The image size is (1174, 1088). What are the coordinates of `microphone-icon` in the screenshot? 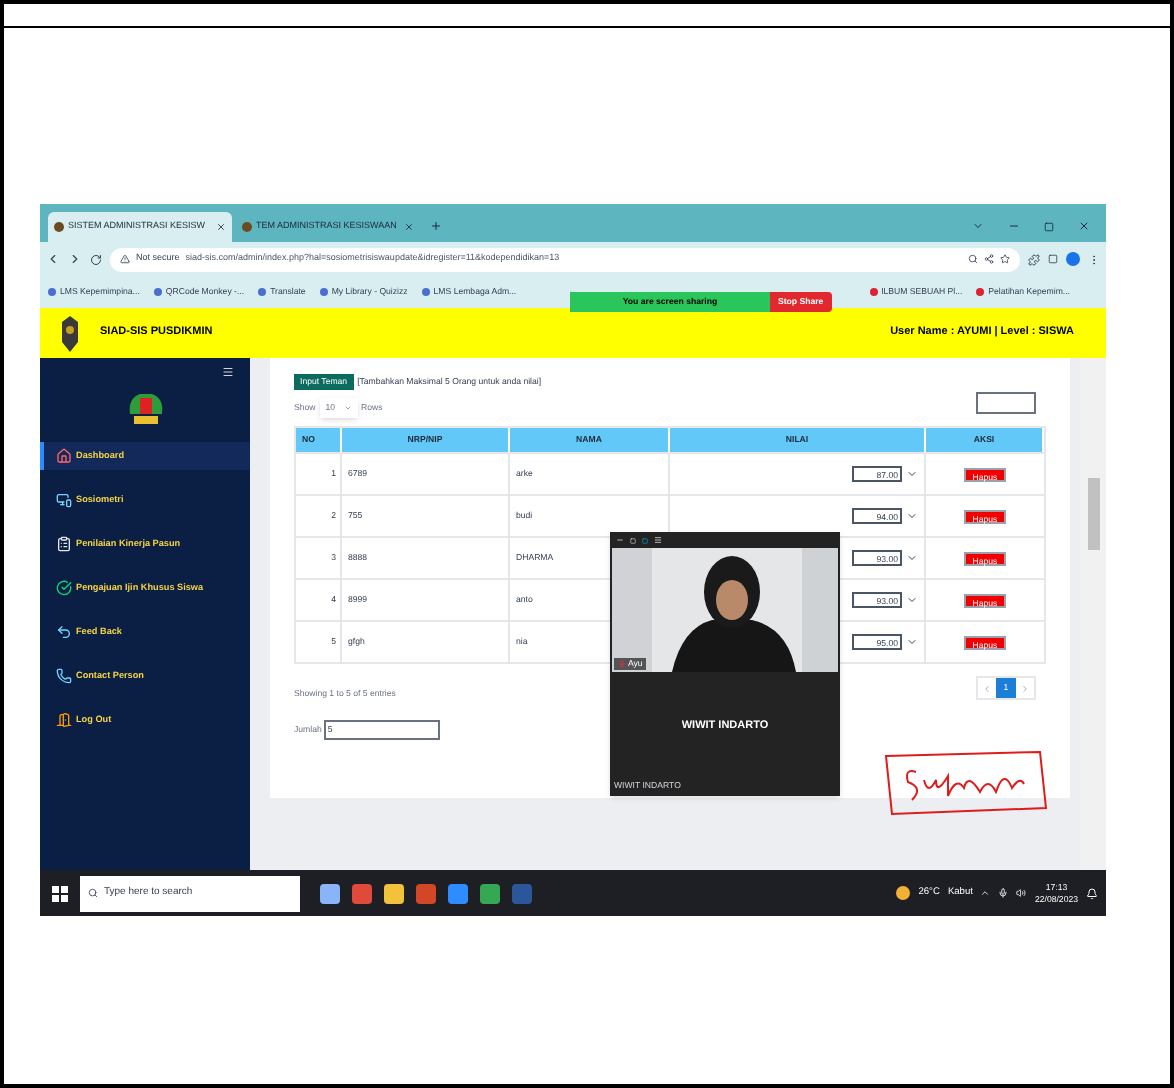 It's located at (1003, 893).